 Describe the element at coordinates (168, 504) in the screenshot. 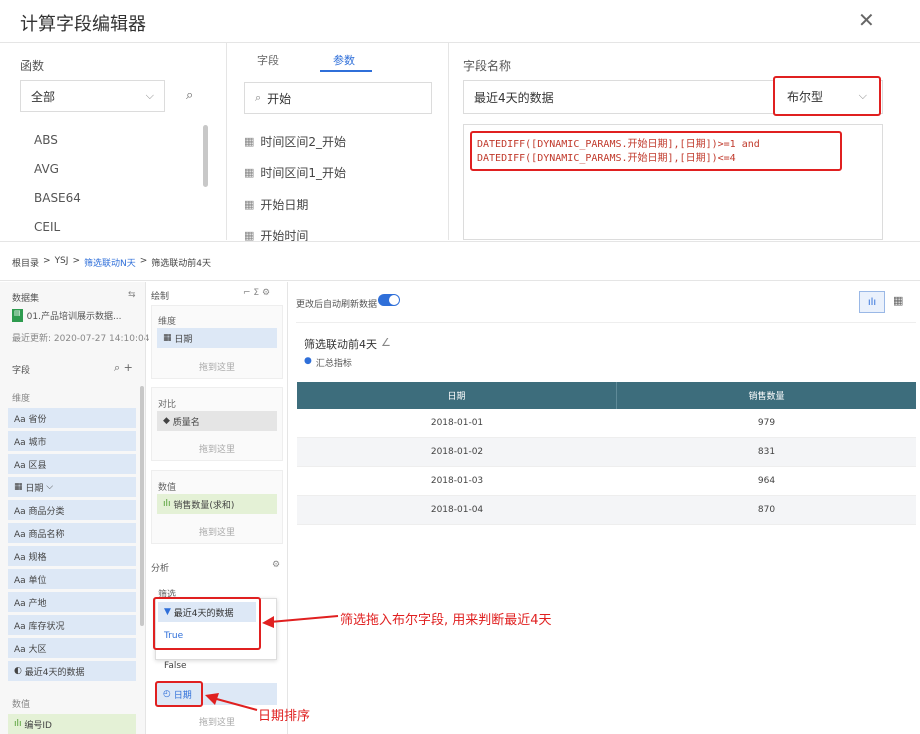

I see `bar-chart-icon: ılı` at that location.